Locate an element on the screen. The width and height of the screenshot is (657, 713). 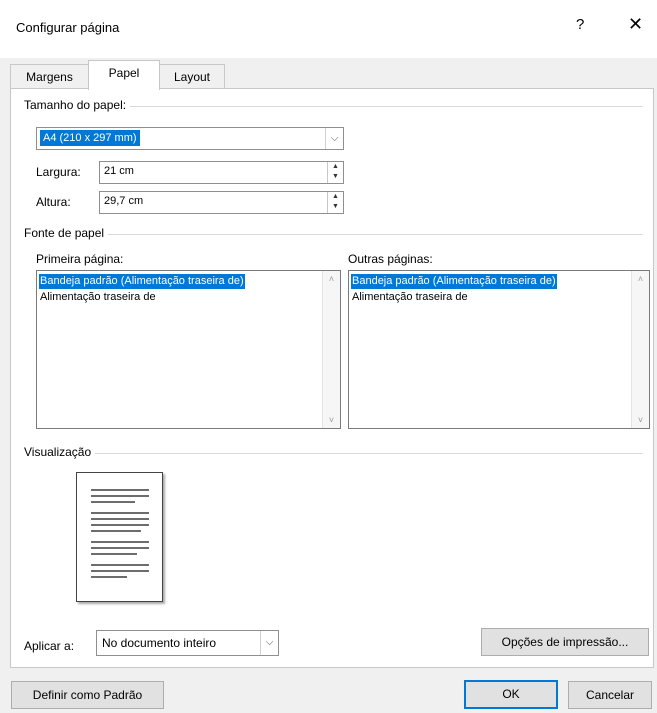
height-spinner: ▲ ▼ is located at coordinates (335, 202).